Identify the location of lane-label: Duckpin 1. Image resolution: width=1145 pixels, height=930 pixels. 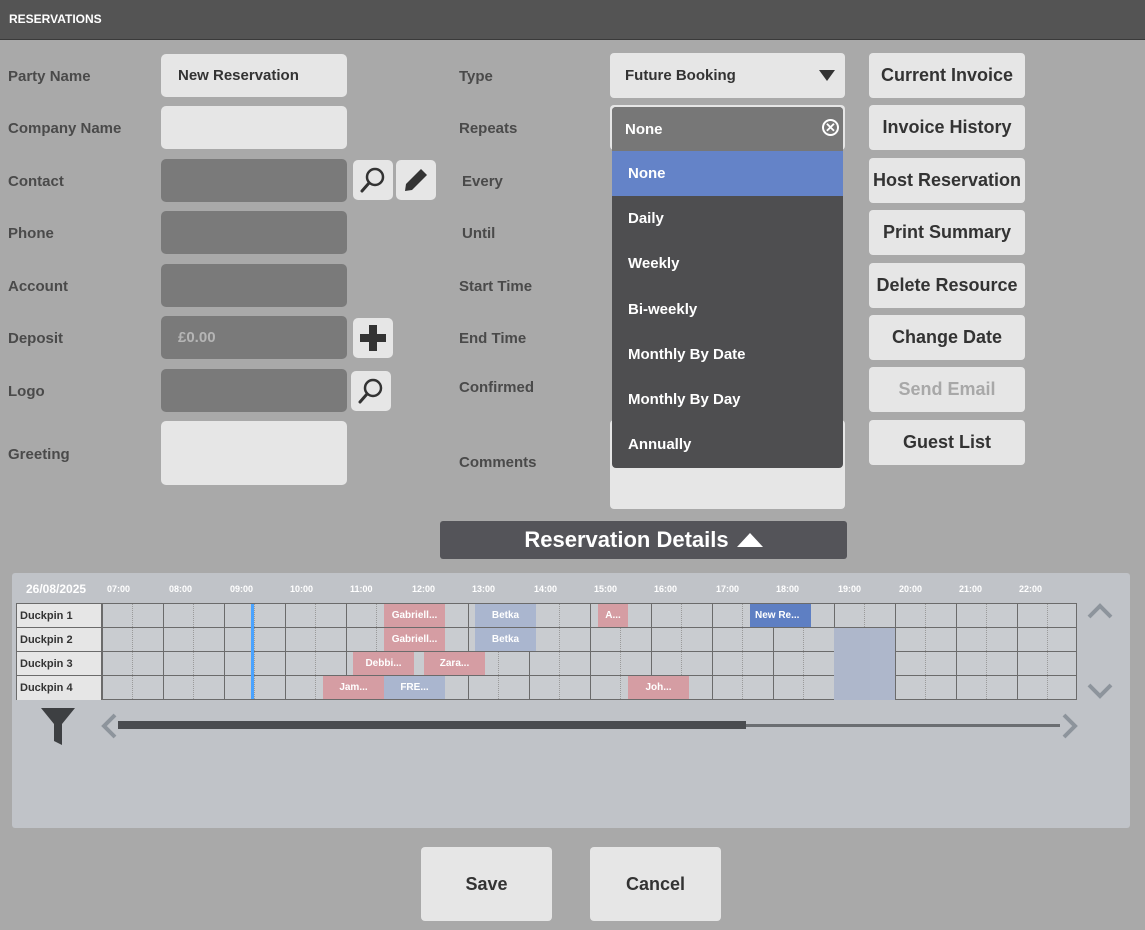
(59, 616).